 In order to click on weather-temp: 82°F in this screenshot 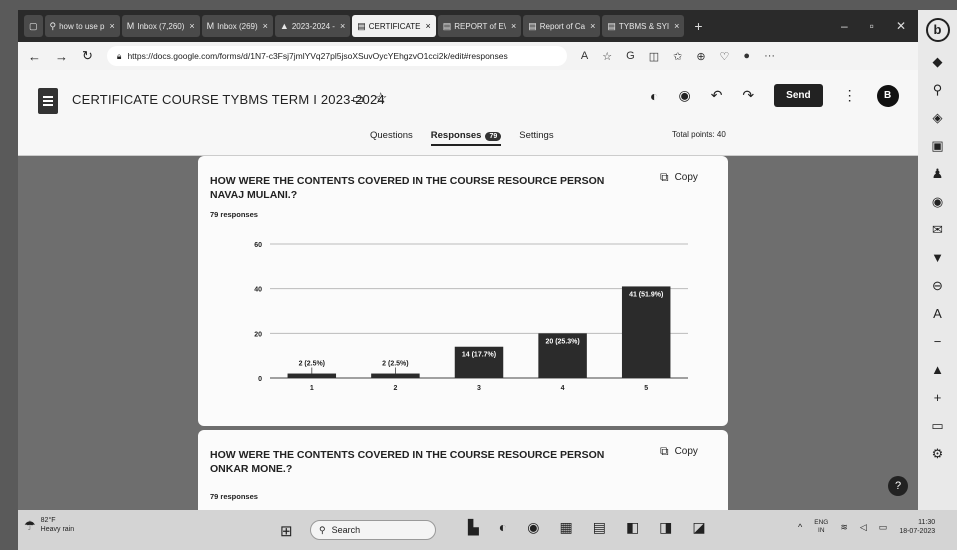, I will do `click(48, 520)`.